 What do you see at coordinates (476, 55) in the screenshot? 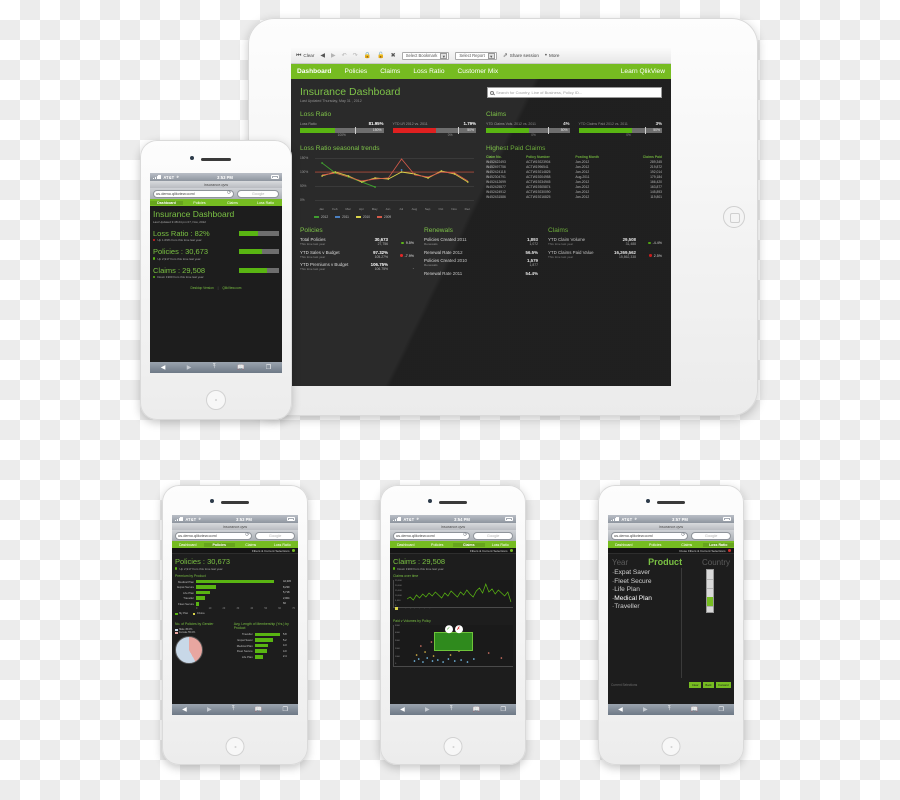
I see `select-report-dropdown: Select Report ▼` at bounding box center [476, 55].